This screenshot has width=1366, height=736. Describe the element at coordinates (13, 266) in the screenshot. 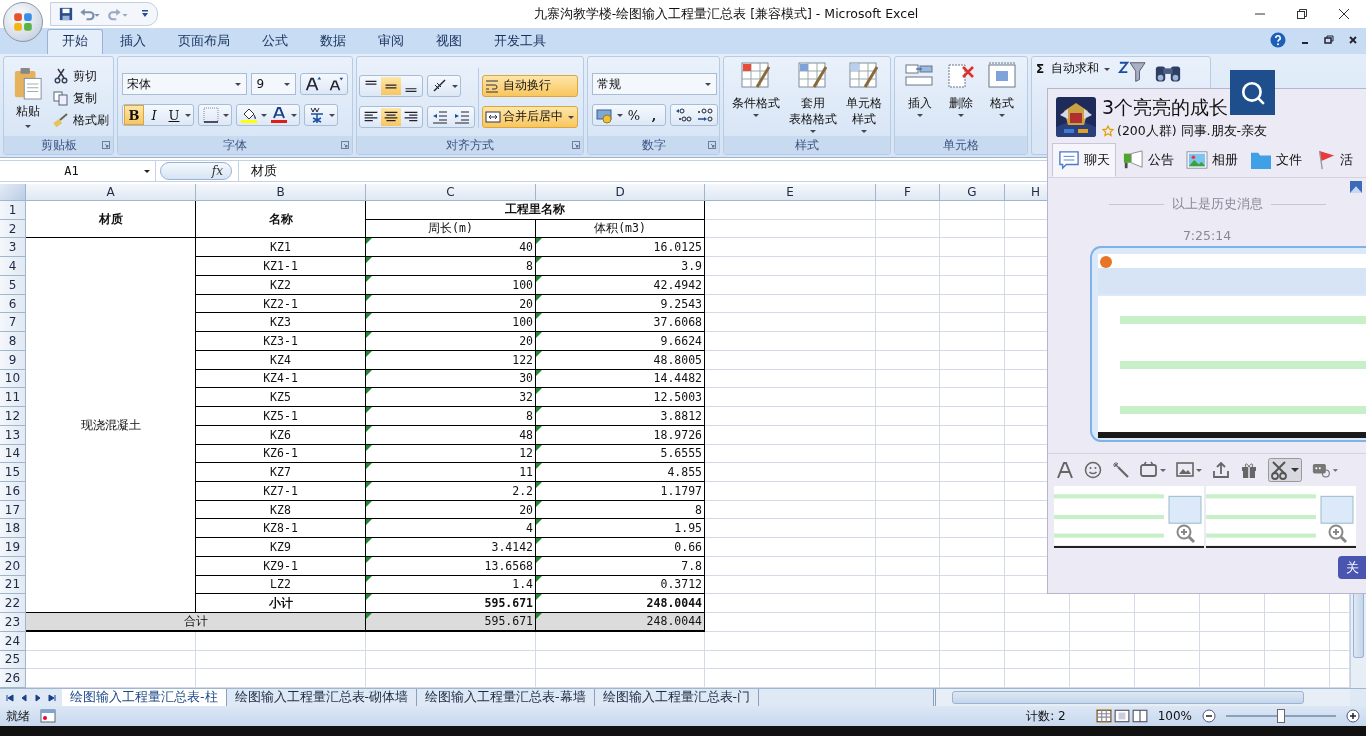

I see `row-header: 4` at that location.